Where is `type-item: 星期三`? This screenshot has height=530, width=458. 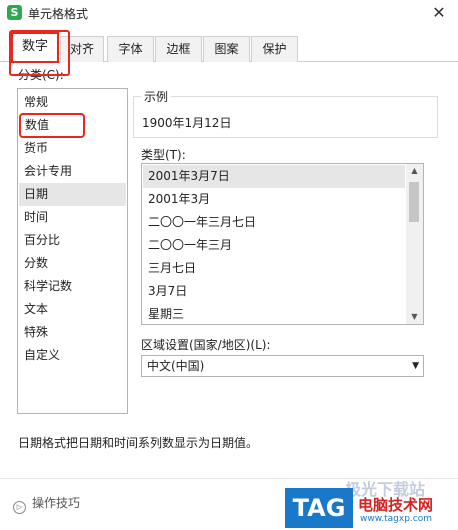
type-item: 星期三 is located at coordinates (274, 313).